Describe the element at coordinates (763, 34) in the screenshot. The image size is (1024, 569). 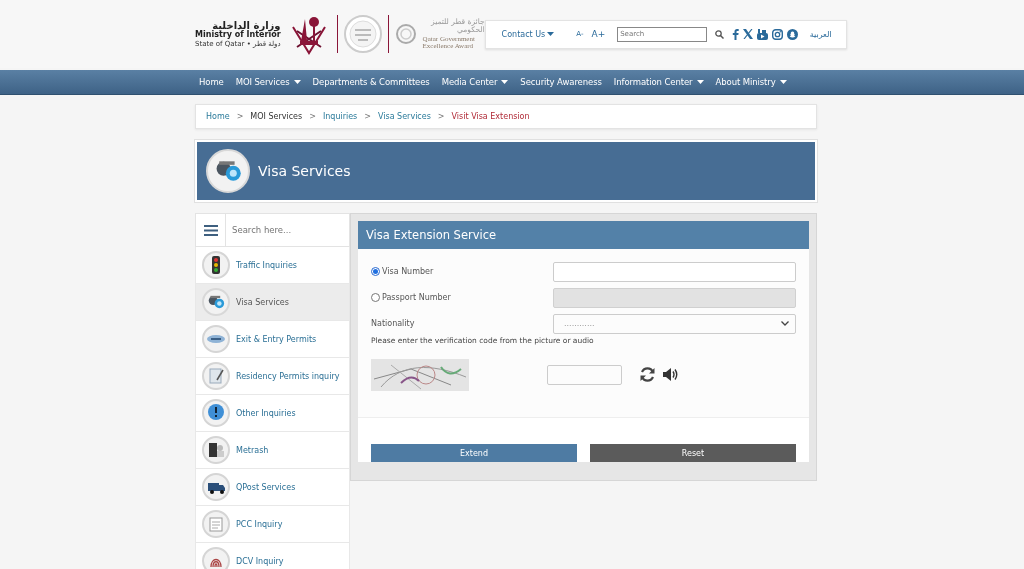
I see `youtube-icon` at that location.